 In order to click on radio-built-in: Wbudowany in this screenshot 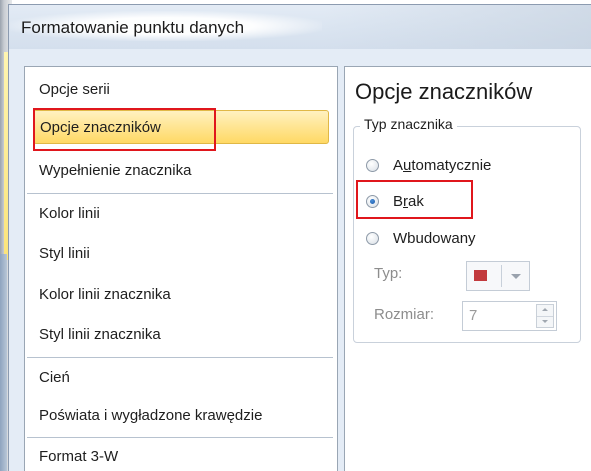, I will do `click(421, 238)`.